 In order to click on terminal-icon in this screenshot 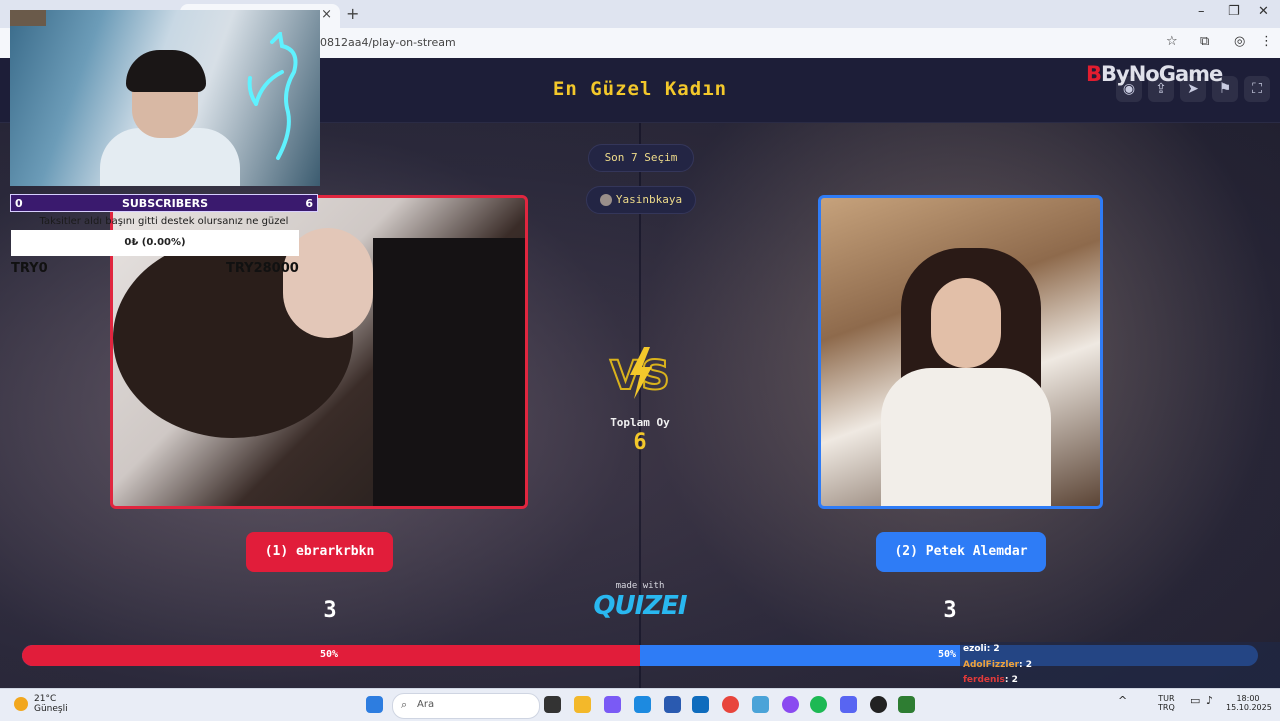, I will do `click(906, 704)`.